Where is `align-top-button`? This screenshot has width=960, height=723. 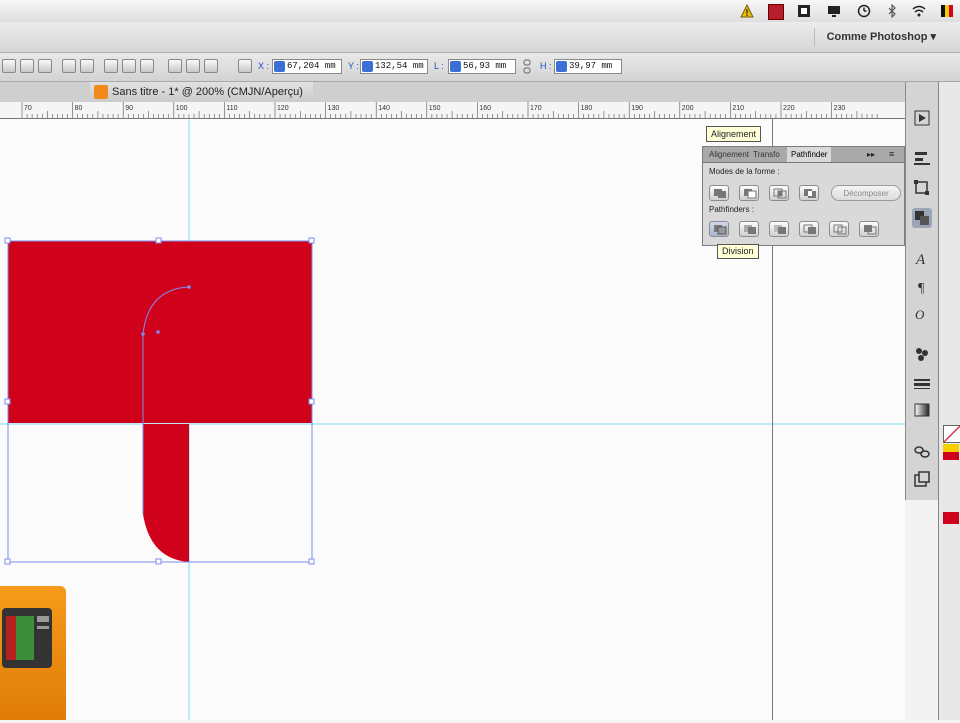 align-top-button is located at coordinates (69, 66).